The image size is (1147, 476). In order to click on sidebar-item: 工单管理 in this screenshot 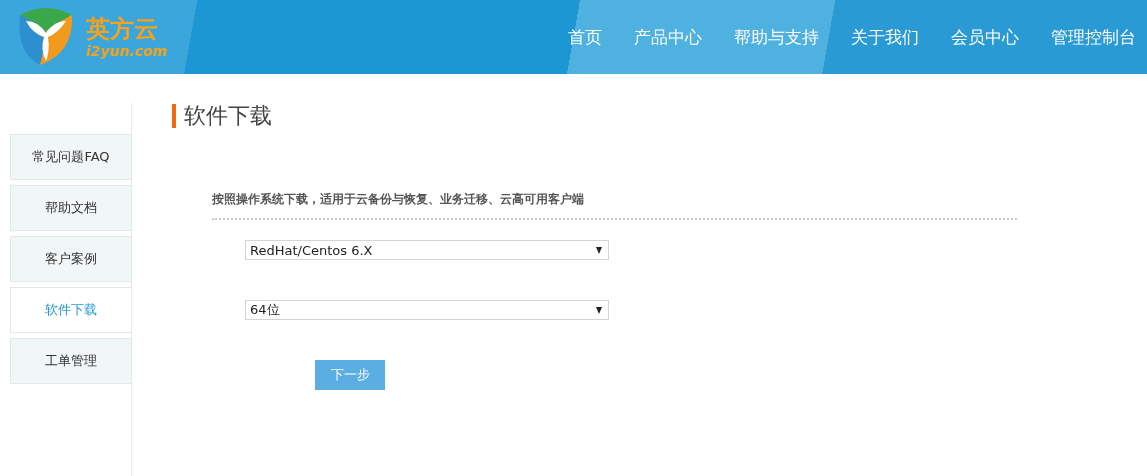, I will do `click(70, 361)`.